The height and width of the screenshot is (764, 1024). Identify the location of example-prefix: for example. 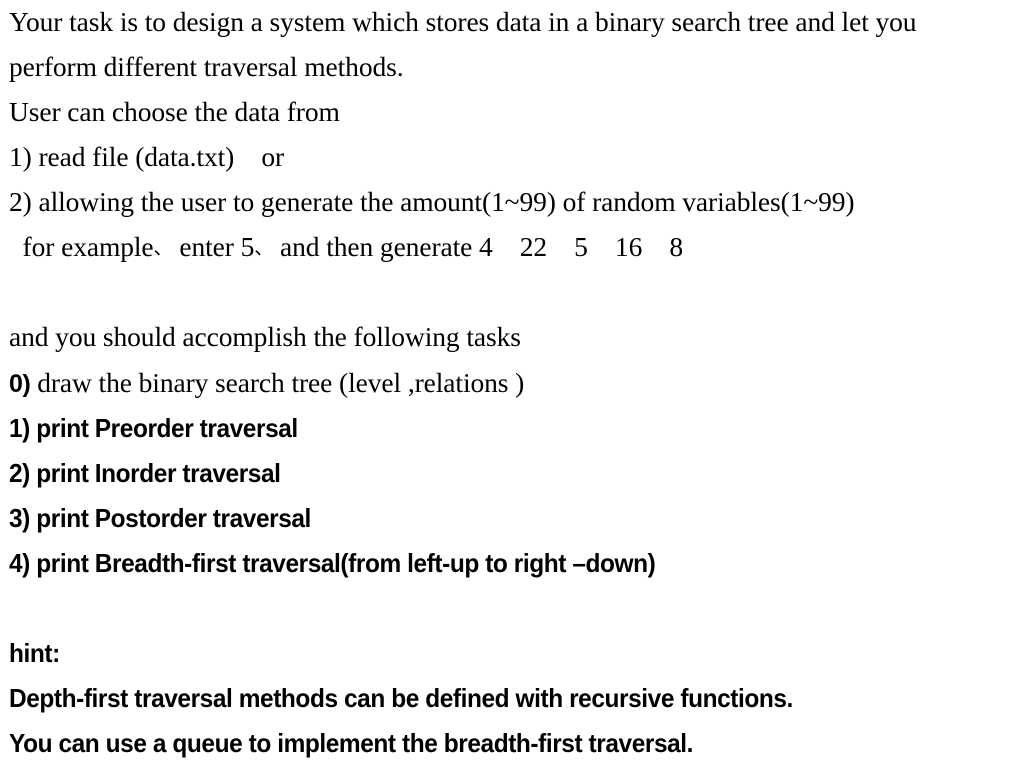
(81, 246).